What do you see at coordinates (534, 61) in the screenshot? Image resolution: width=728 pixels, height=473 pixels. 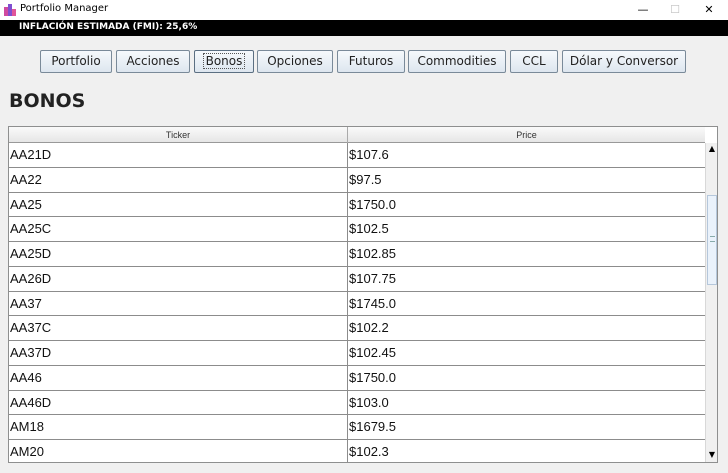 I see `ccl-button: CCL` at bounding box center [534, 61].